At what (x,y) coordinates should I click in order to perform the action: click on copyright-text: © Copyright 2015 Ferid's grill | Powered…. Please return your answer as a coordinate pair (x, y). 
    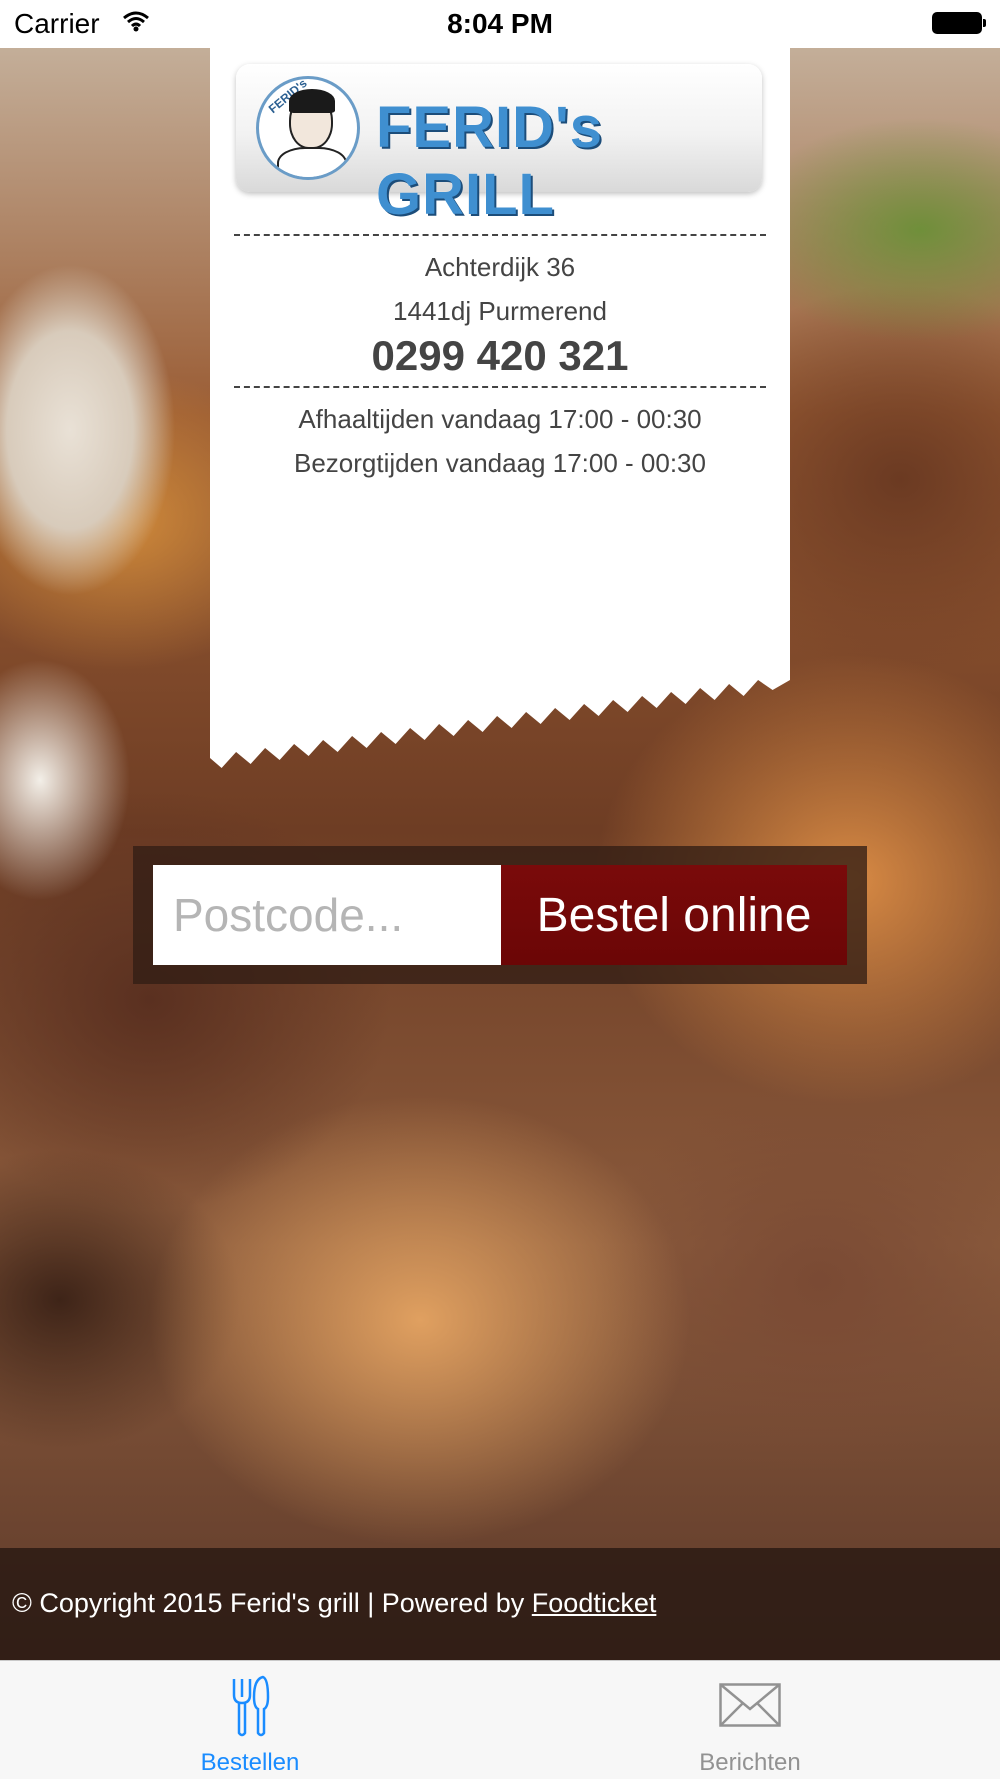
    Looking at the image, I should click on (334, 1603).